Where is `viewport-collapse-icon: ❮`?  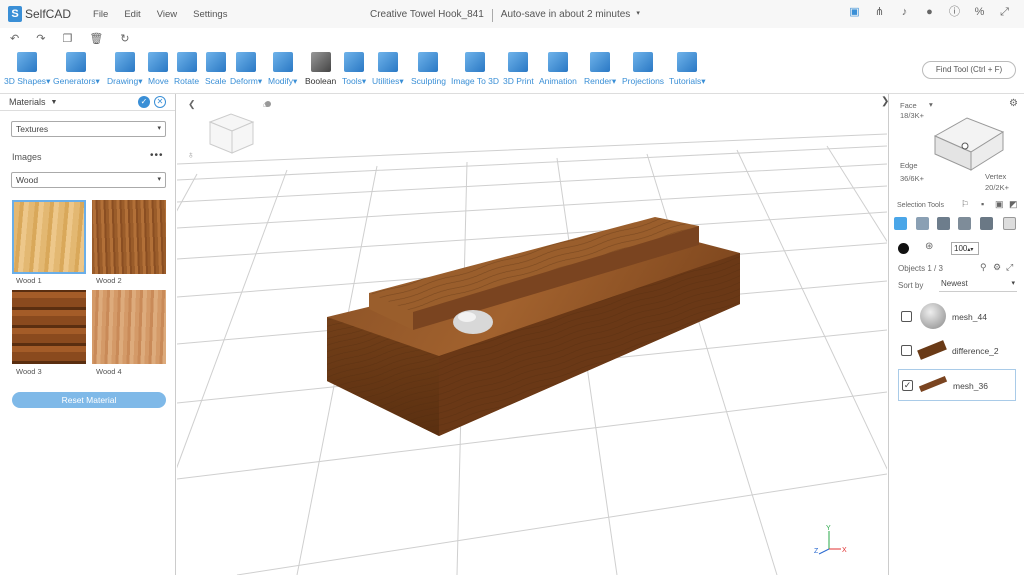
viewport-collapse-icon: ❮ is located at coordinates (192, 104).